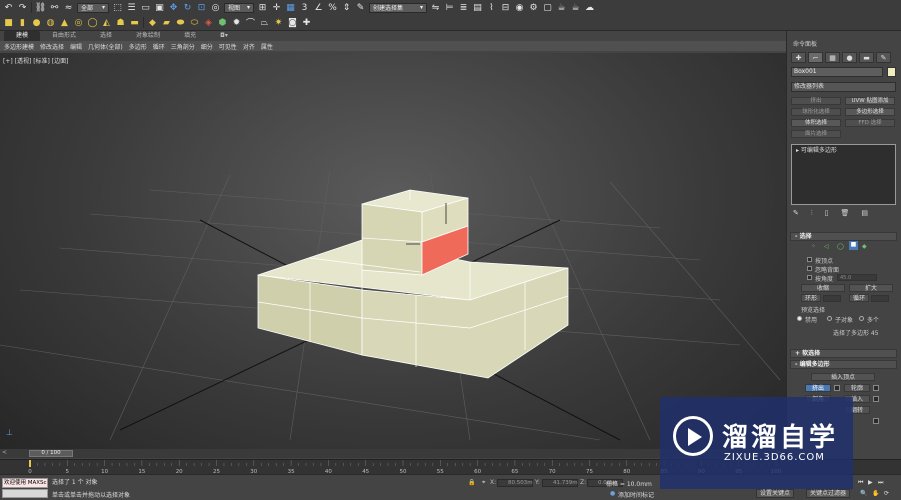  What do you see at coordinates (449, 7) in the screenshot?
I see `align-icon: ⊨` at bounding box center [449, 7].